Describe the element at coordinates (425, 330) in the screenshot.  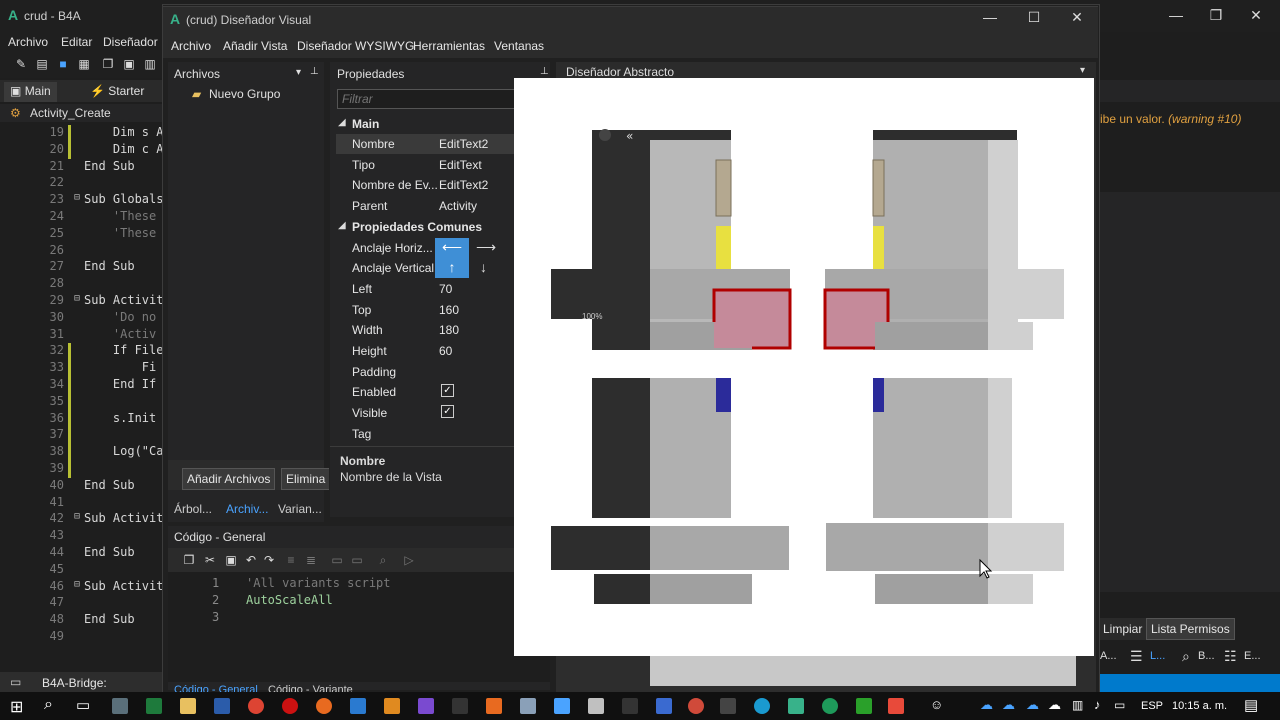
I see `property-row: Width 180` at that location.